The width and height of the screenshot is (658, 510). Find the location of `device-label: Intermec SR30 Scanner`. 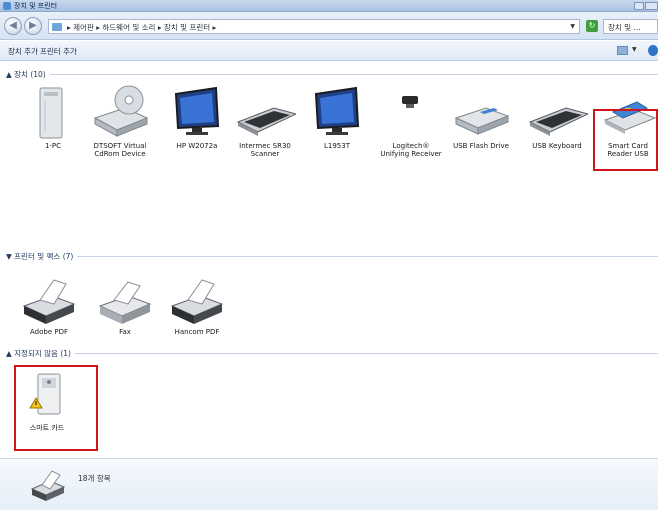

device-label: Intermec SR30 Scanner is located at coordinates (265, 150).